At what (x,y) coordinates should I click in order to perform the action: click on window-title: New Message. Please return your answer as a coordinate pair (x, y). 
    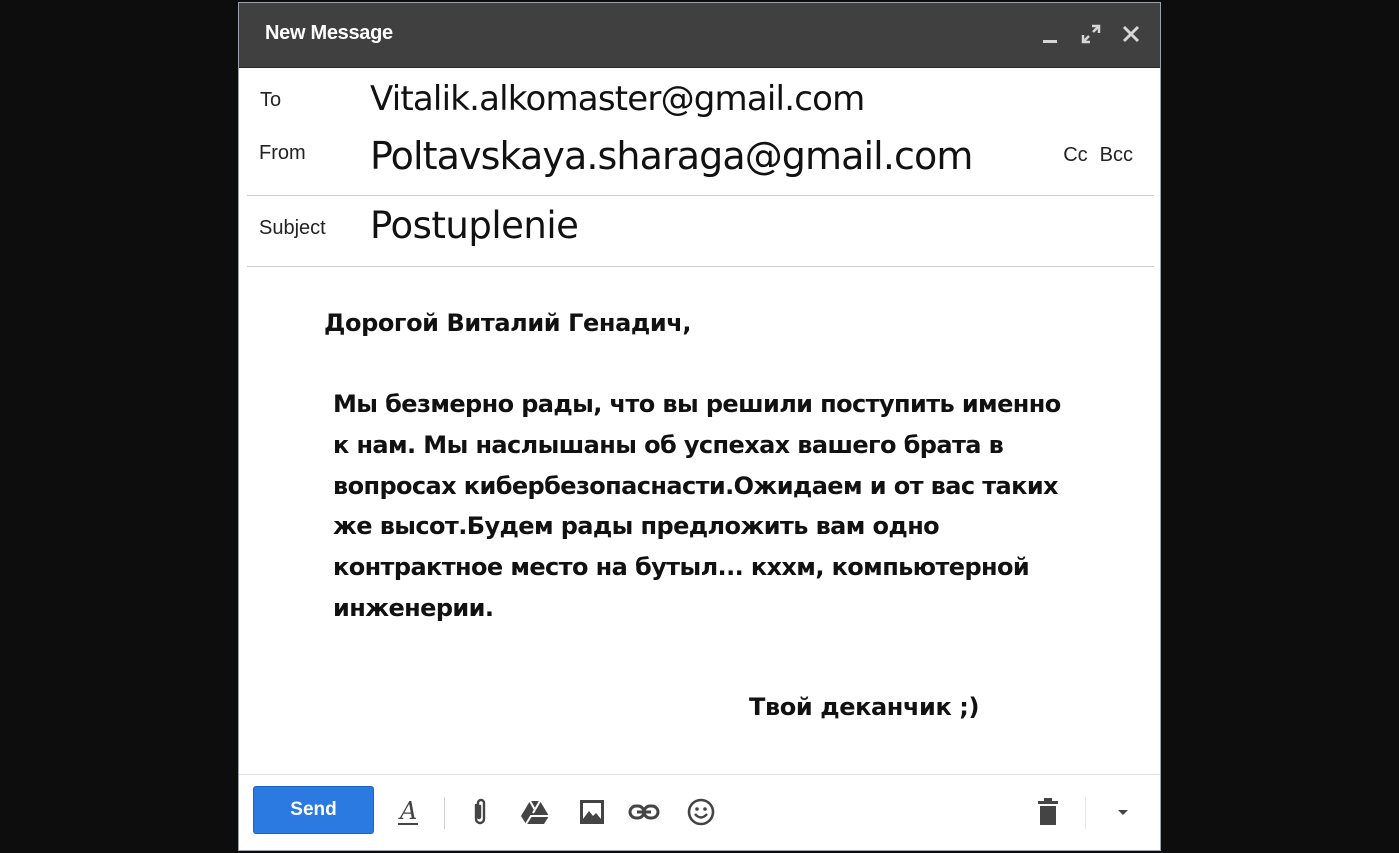
    Looking at the image, I should click on (329, 33).